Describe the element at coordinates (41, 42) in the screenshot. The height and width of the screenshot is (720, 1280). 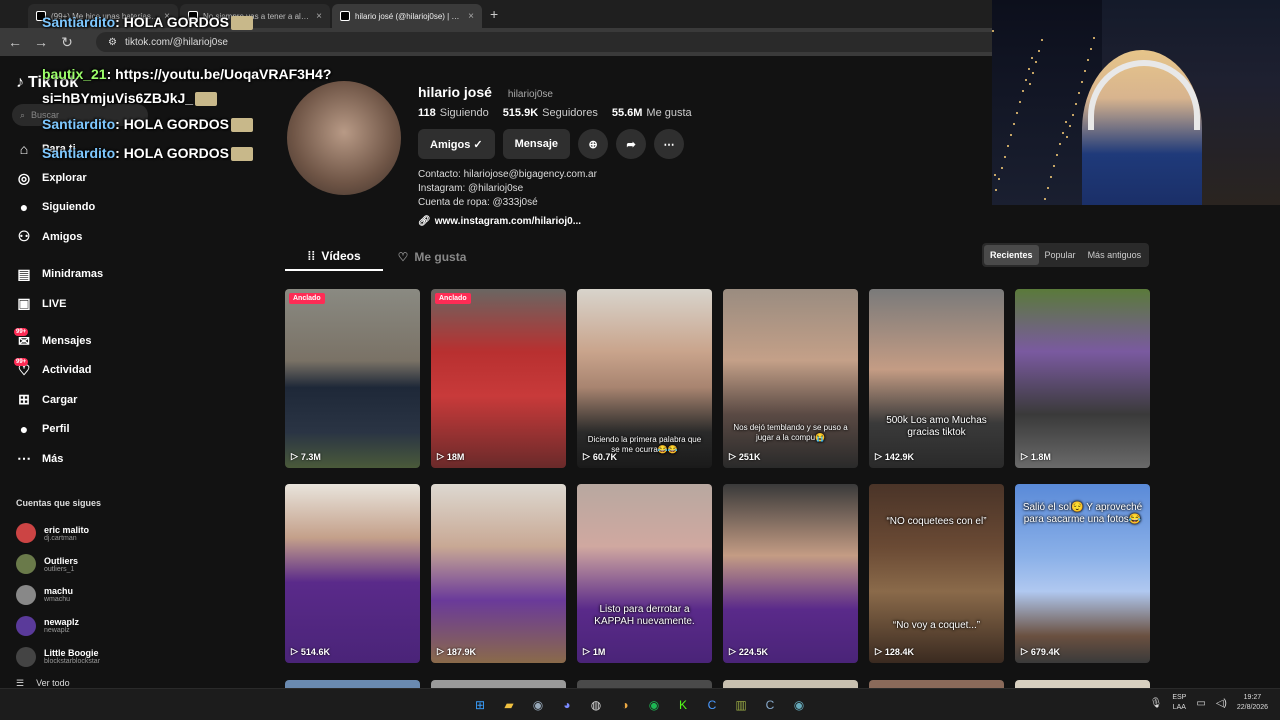
I see `forward-icon: →` at that location.